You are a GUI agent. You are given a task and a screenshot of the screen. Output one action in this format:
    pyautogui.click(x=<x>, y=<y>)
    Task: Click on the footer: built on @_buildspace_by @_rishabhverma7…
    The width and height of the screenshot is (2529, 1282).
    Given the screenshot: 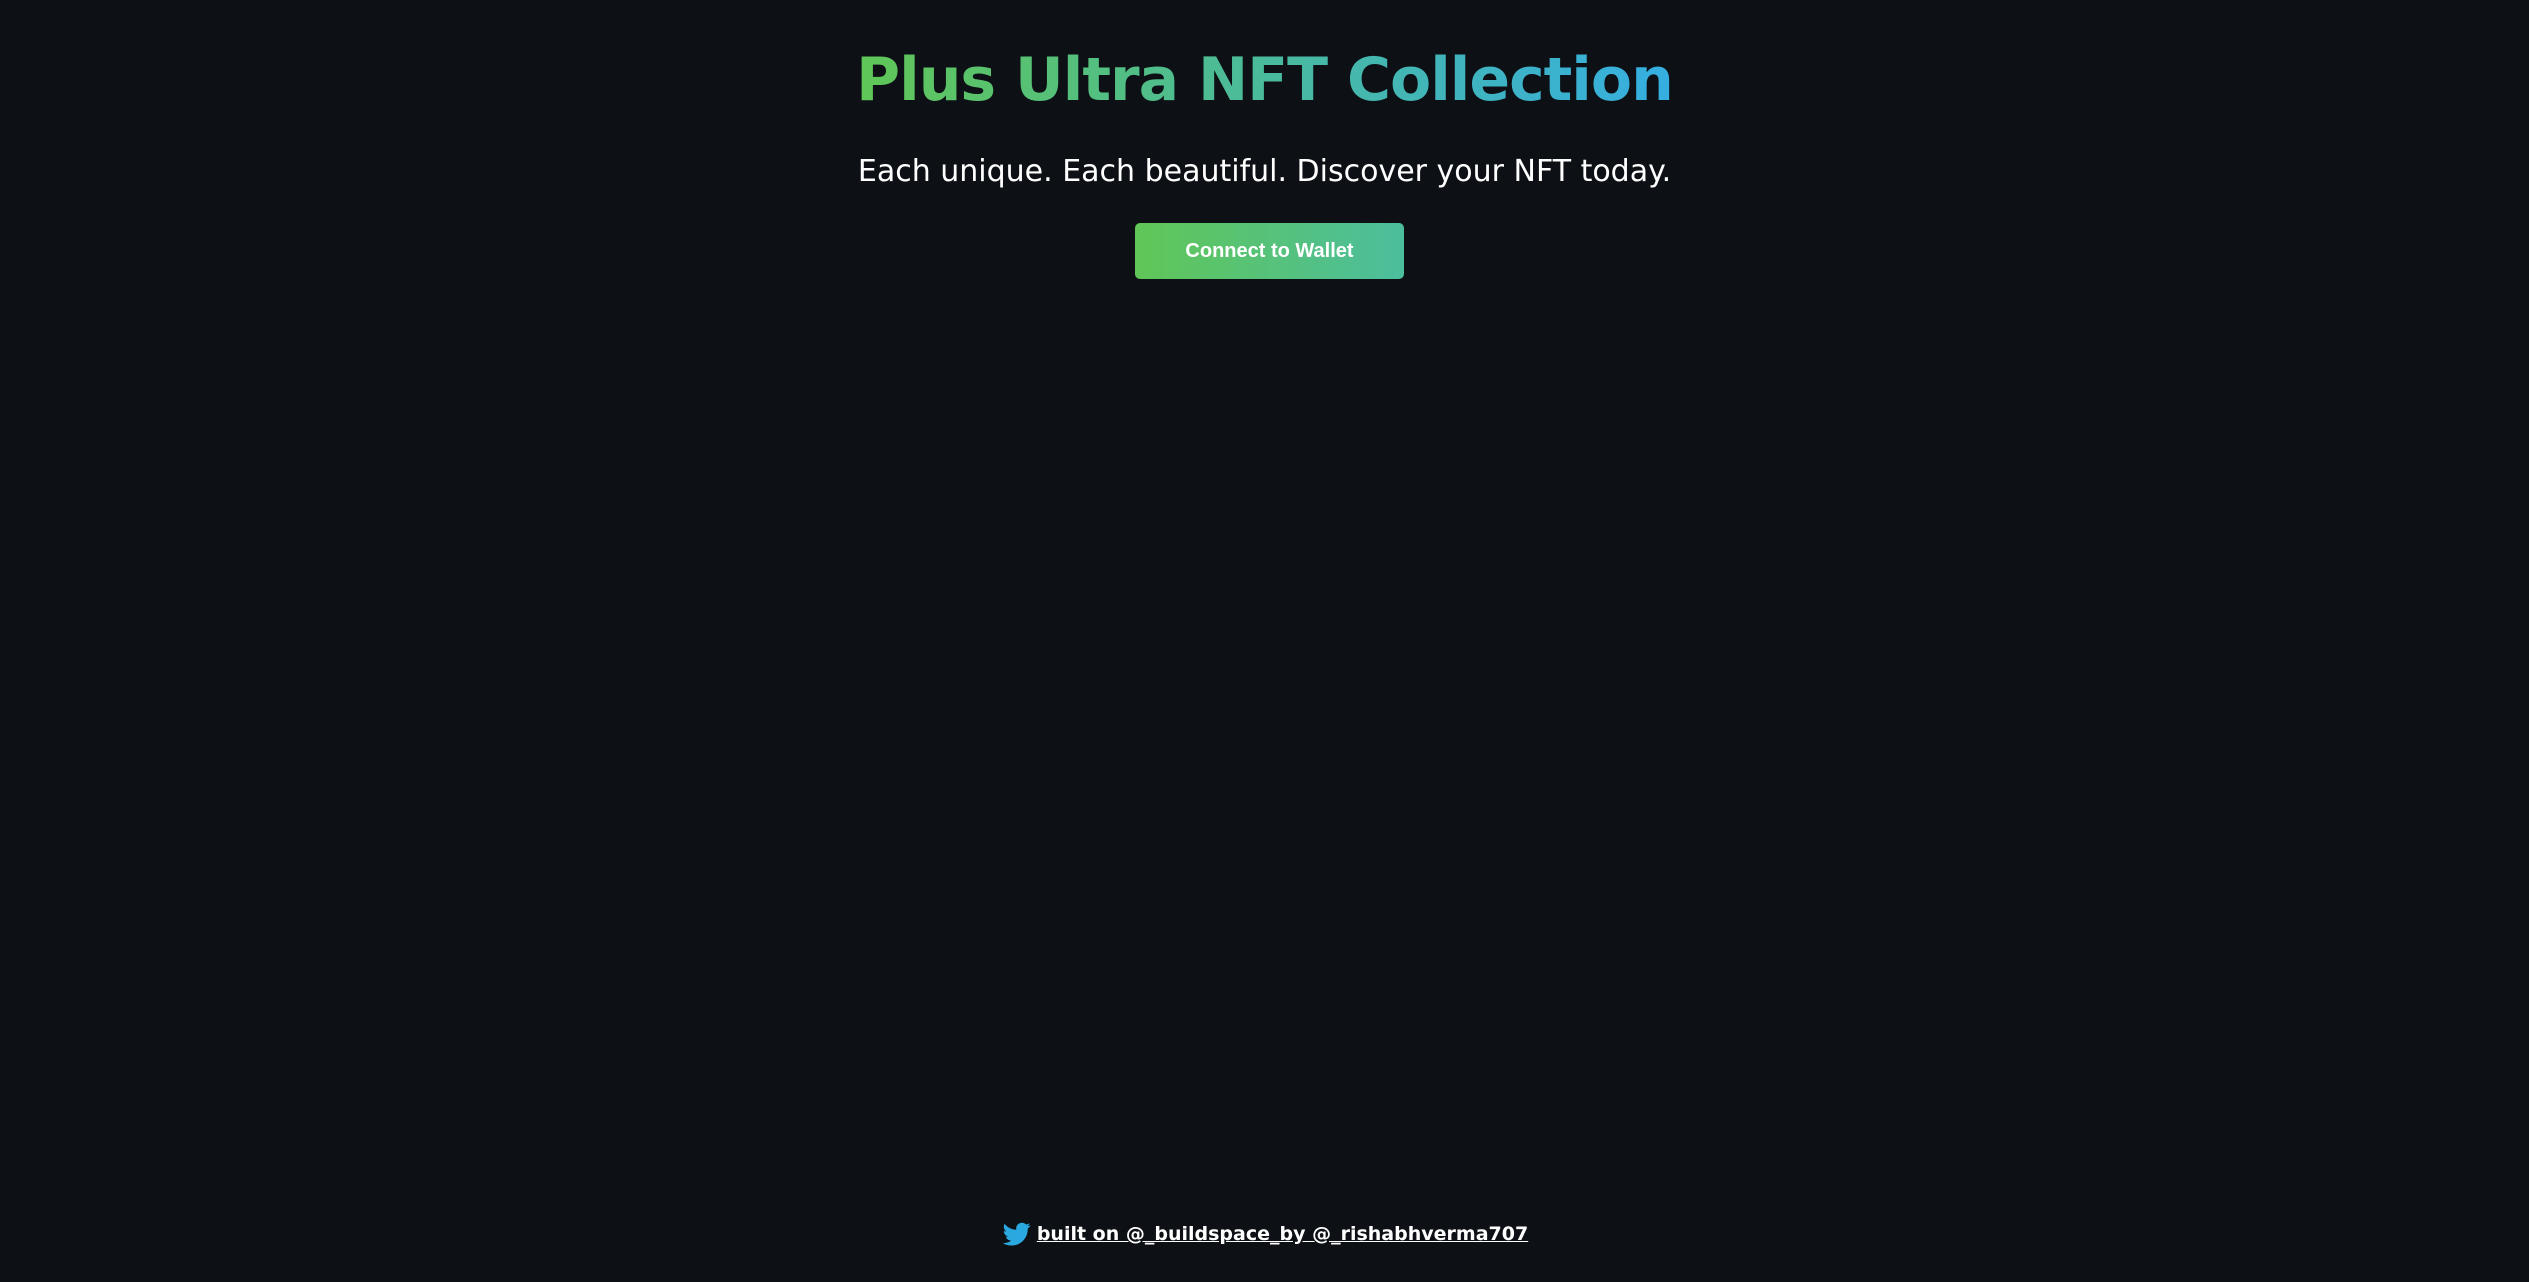 What is the action you would take?
    pyautogui.click(x=1264, y=1234)
    